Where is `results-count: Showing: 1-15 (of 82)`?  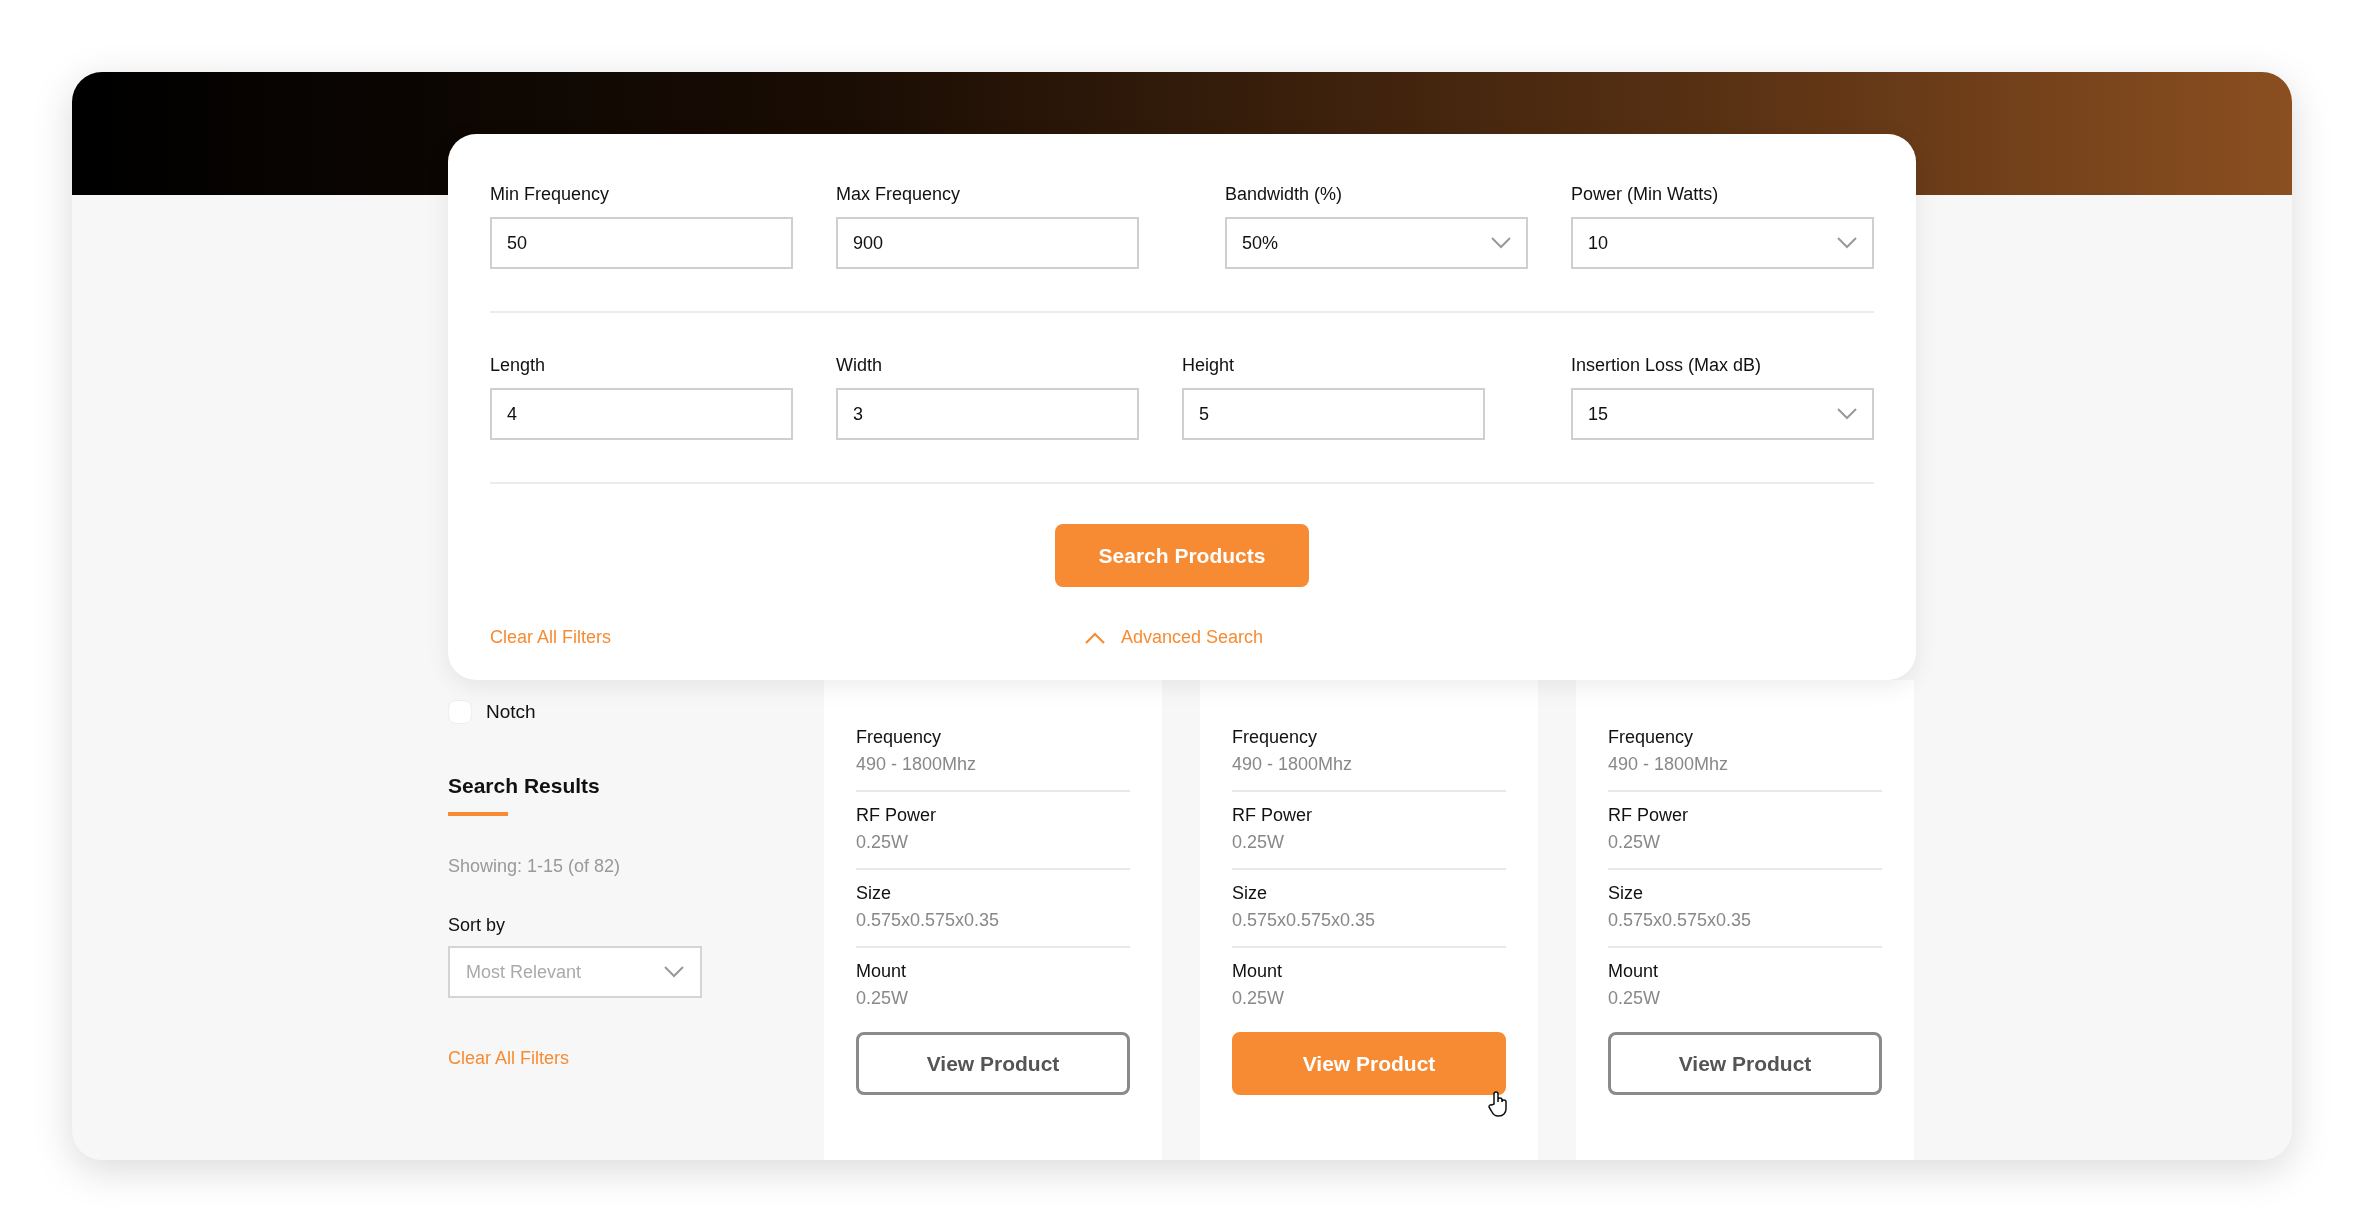
results-count: Showing: 1-15 (of 82) is located at coordinates (534, 866).